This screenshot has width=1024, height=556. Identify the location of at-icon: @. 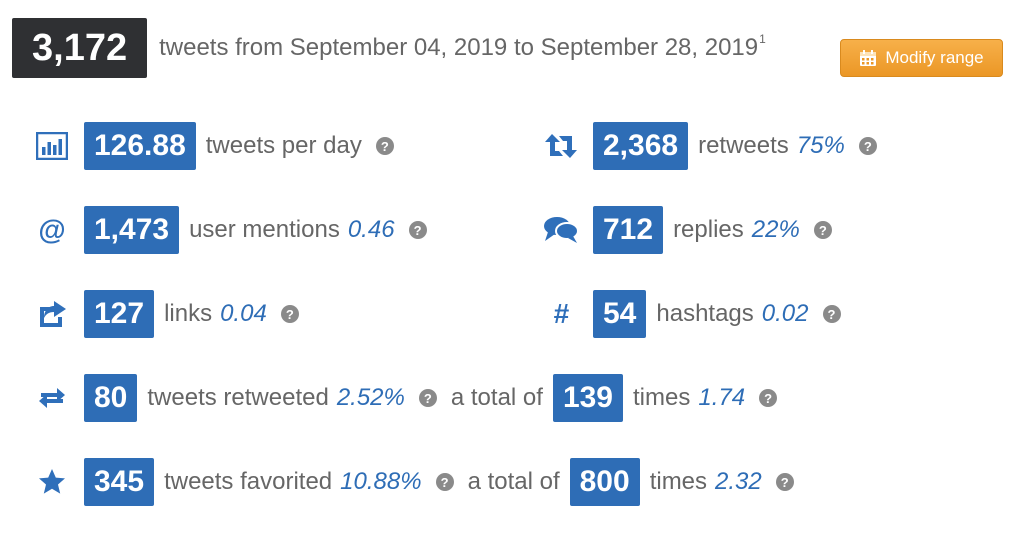
(52, 229).